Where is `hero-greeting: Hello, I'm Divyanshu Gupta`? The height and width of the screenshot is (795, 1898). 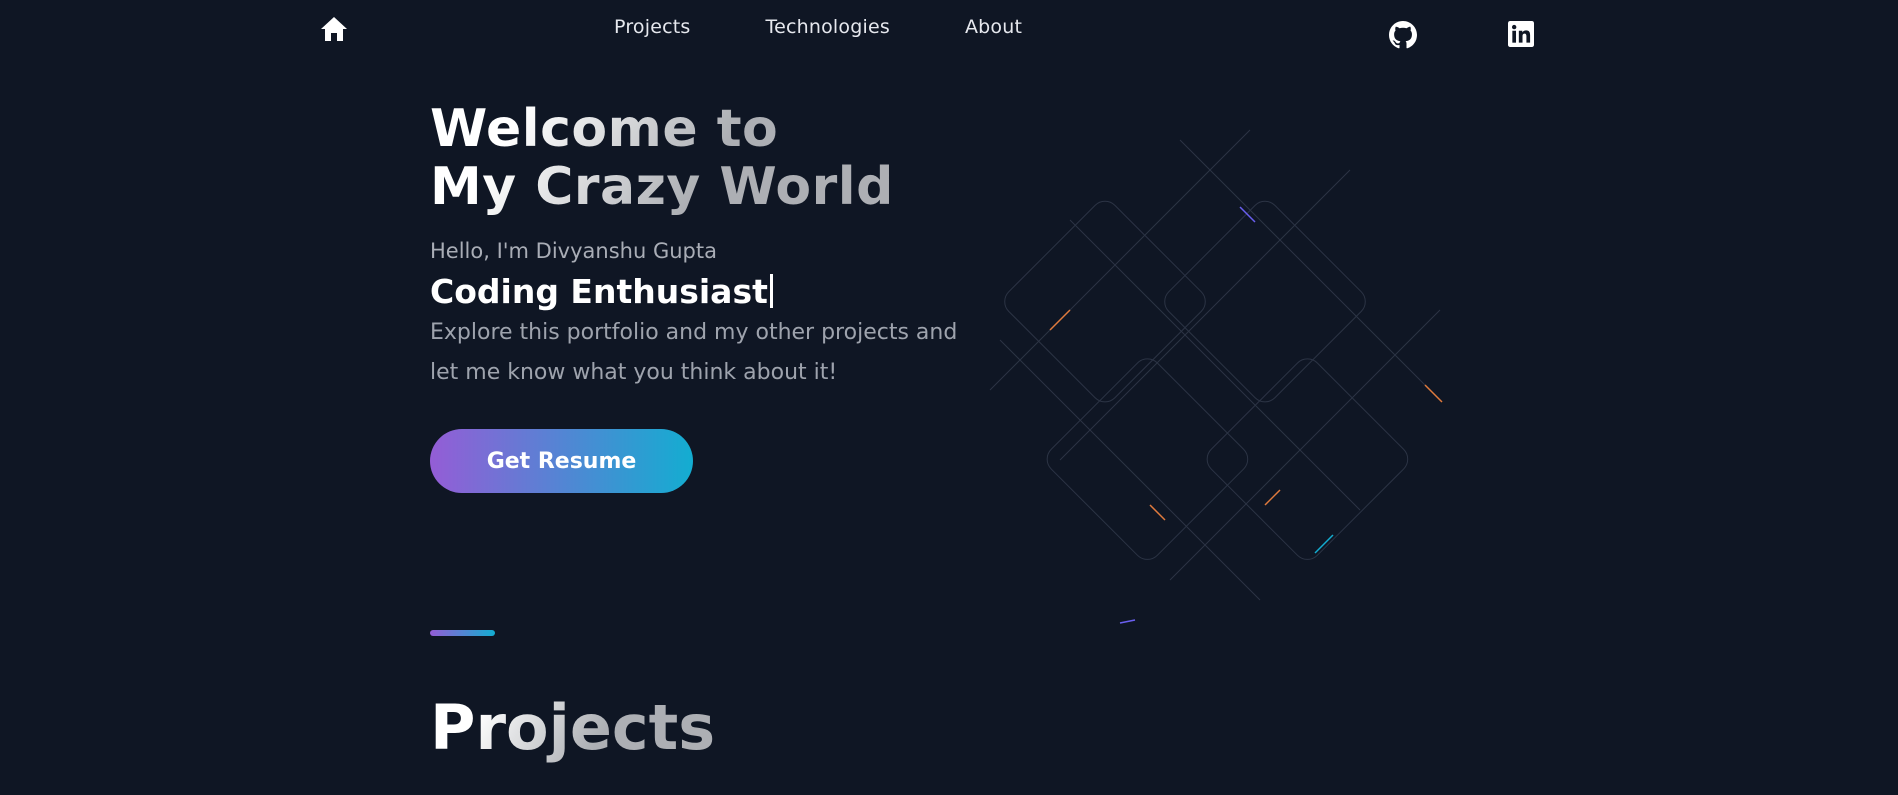
hero-greeting: Hello, I'm Divyanshu Gupta is located at coordinates (573, 251).